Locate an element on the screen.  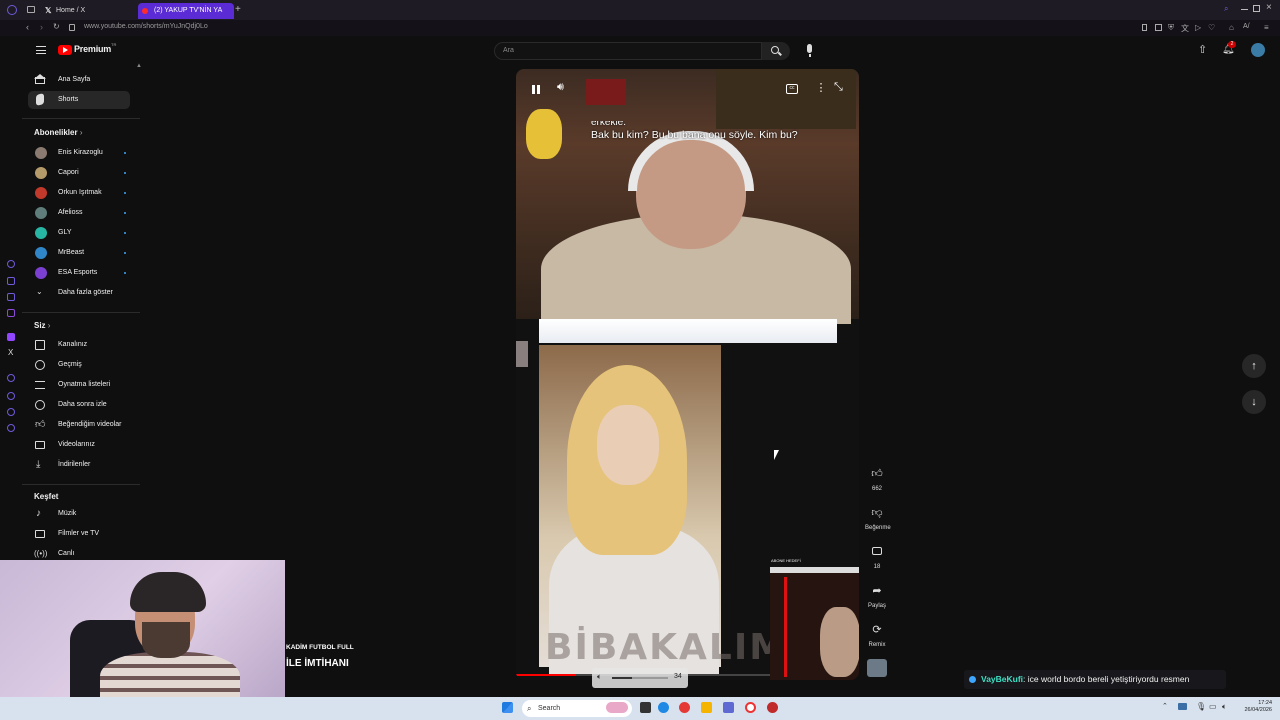
microphone-icon: 🎙︎ is located at coordinates (1201, 706).